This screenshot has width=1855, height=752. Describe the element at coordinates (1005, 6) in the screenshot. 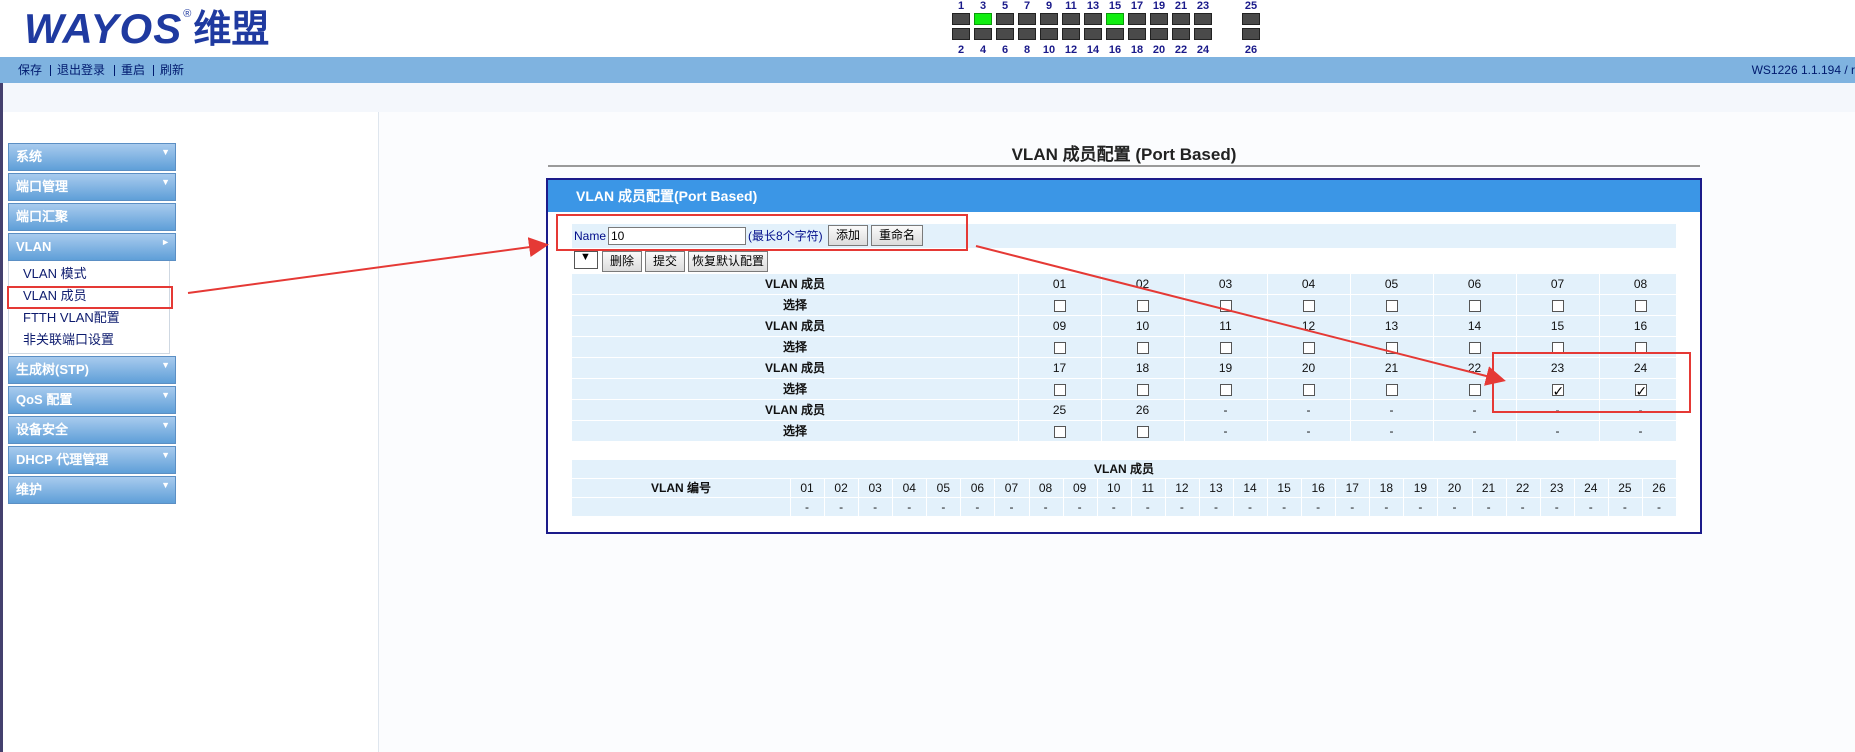

I see `port-number-top: 5` at that location.